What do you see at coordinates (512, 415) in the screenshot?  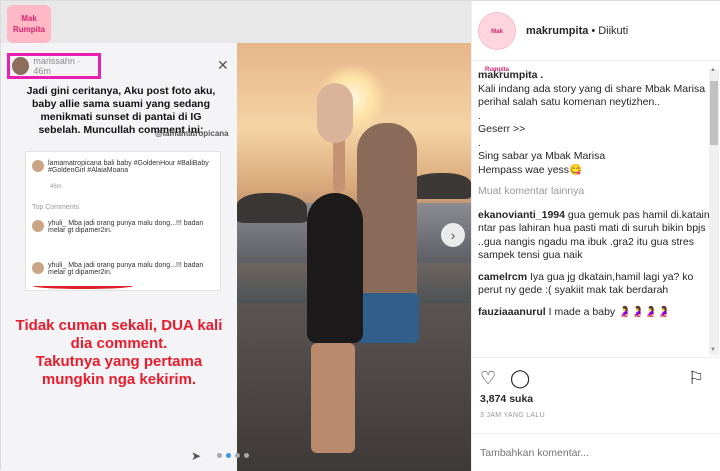 I see `post-timestamp: 3 JAM YANG LALU` at bounding box center [512, 415].